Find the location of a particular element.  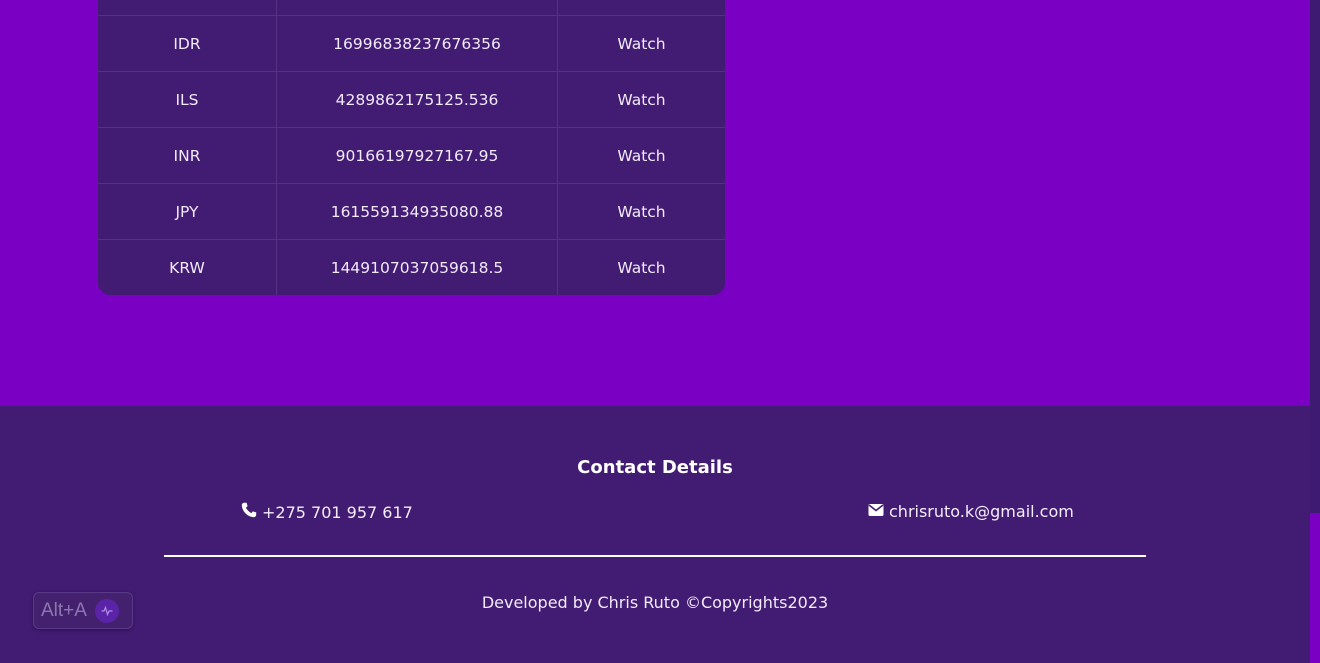

email-contact: chrisruto.k@gmail.com is located at coordinates (971, 511).